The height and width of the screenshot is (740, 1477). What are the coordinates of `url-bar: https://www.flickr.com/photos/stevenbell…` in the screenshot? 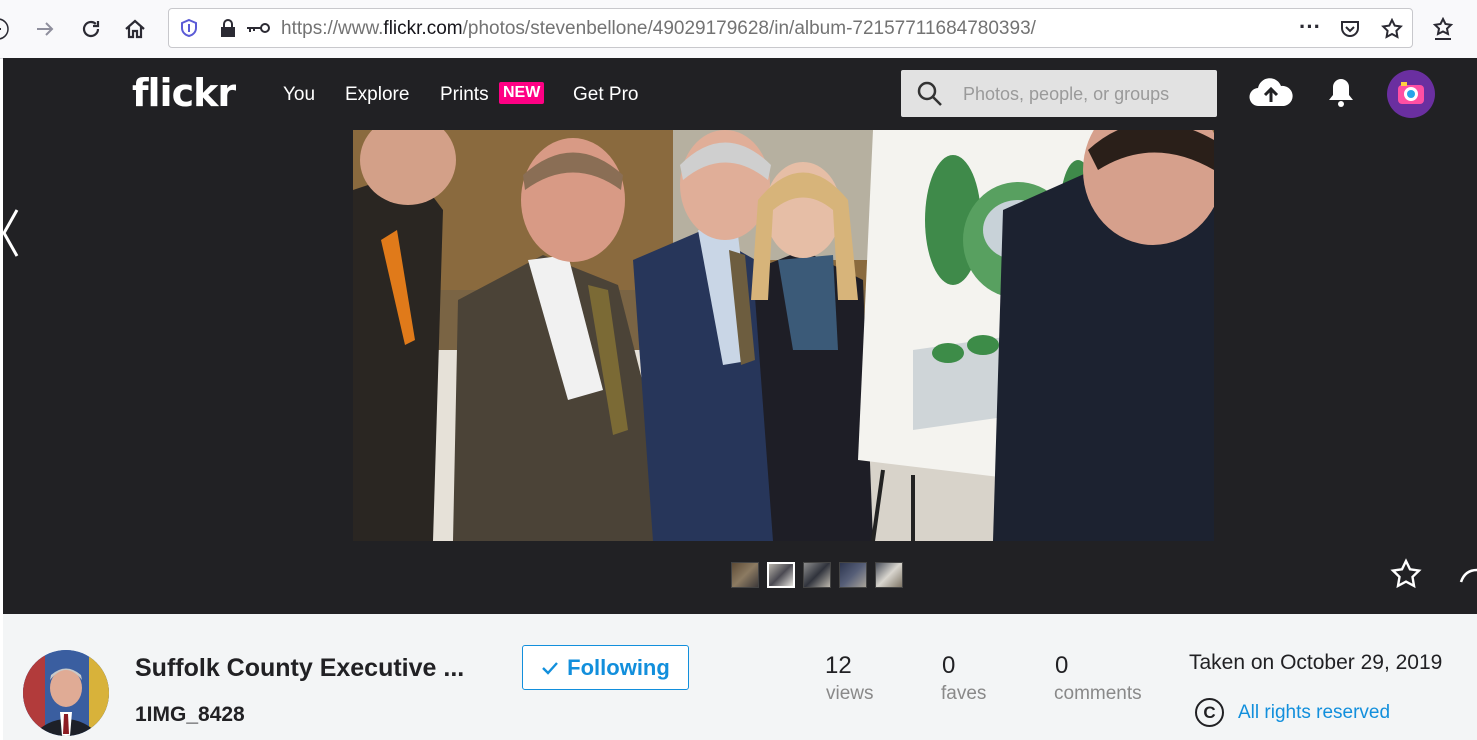 It's located at (790, 28).